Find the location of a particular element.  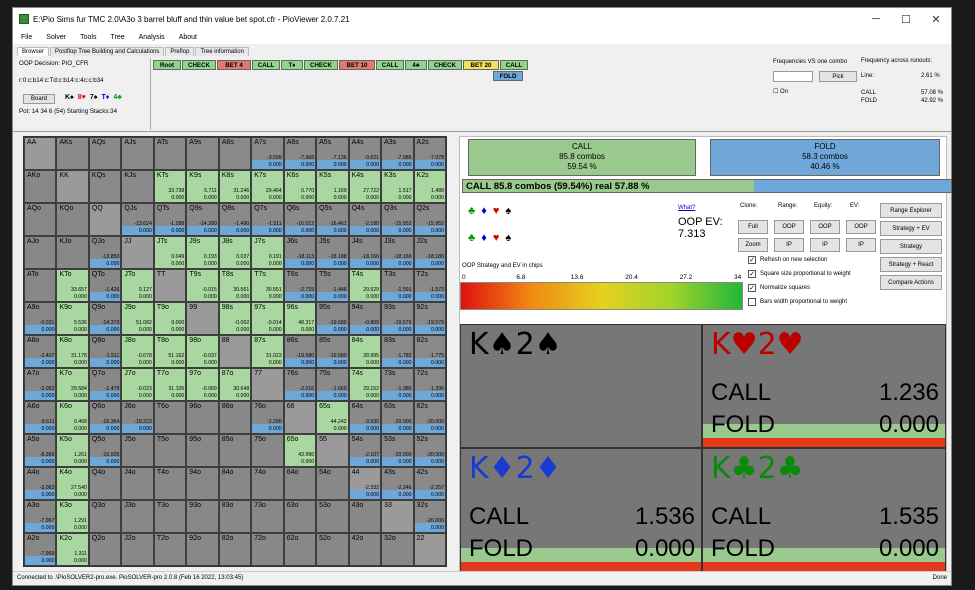

tree-node: FOLD is located at coordinates (508, 76).